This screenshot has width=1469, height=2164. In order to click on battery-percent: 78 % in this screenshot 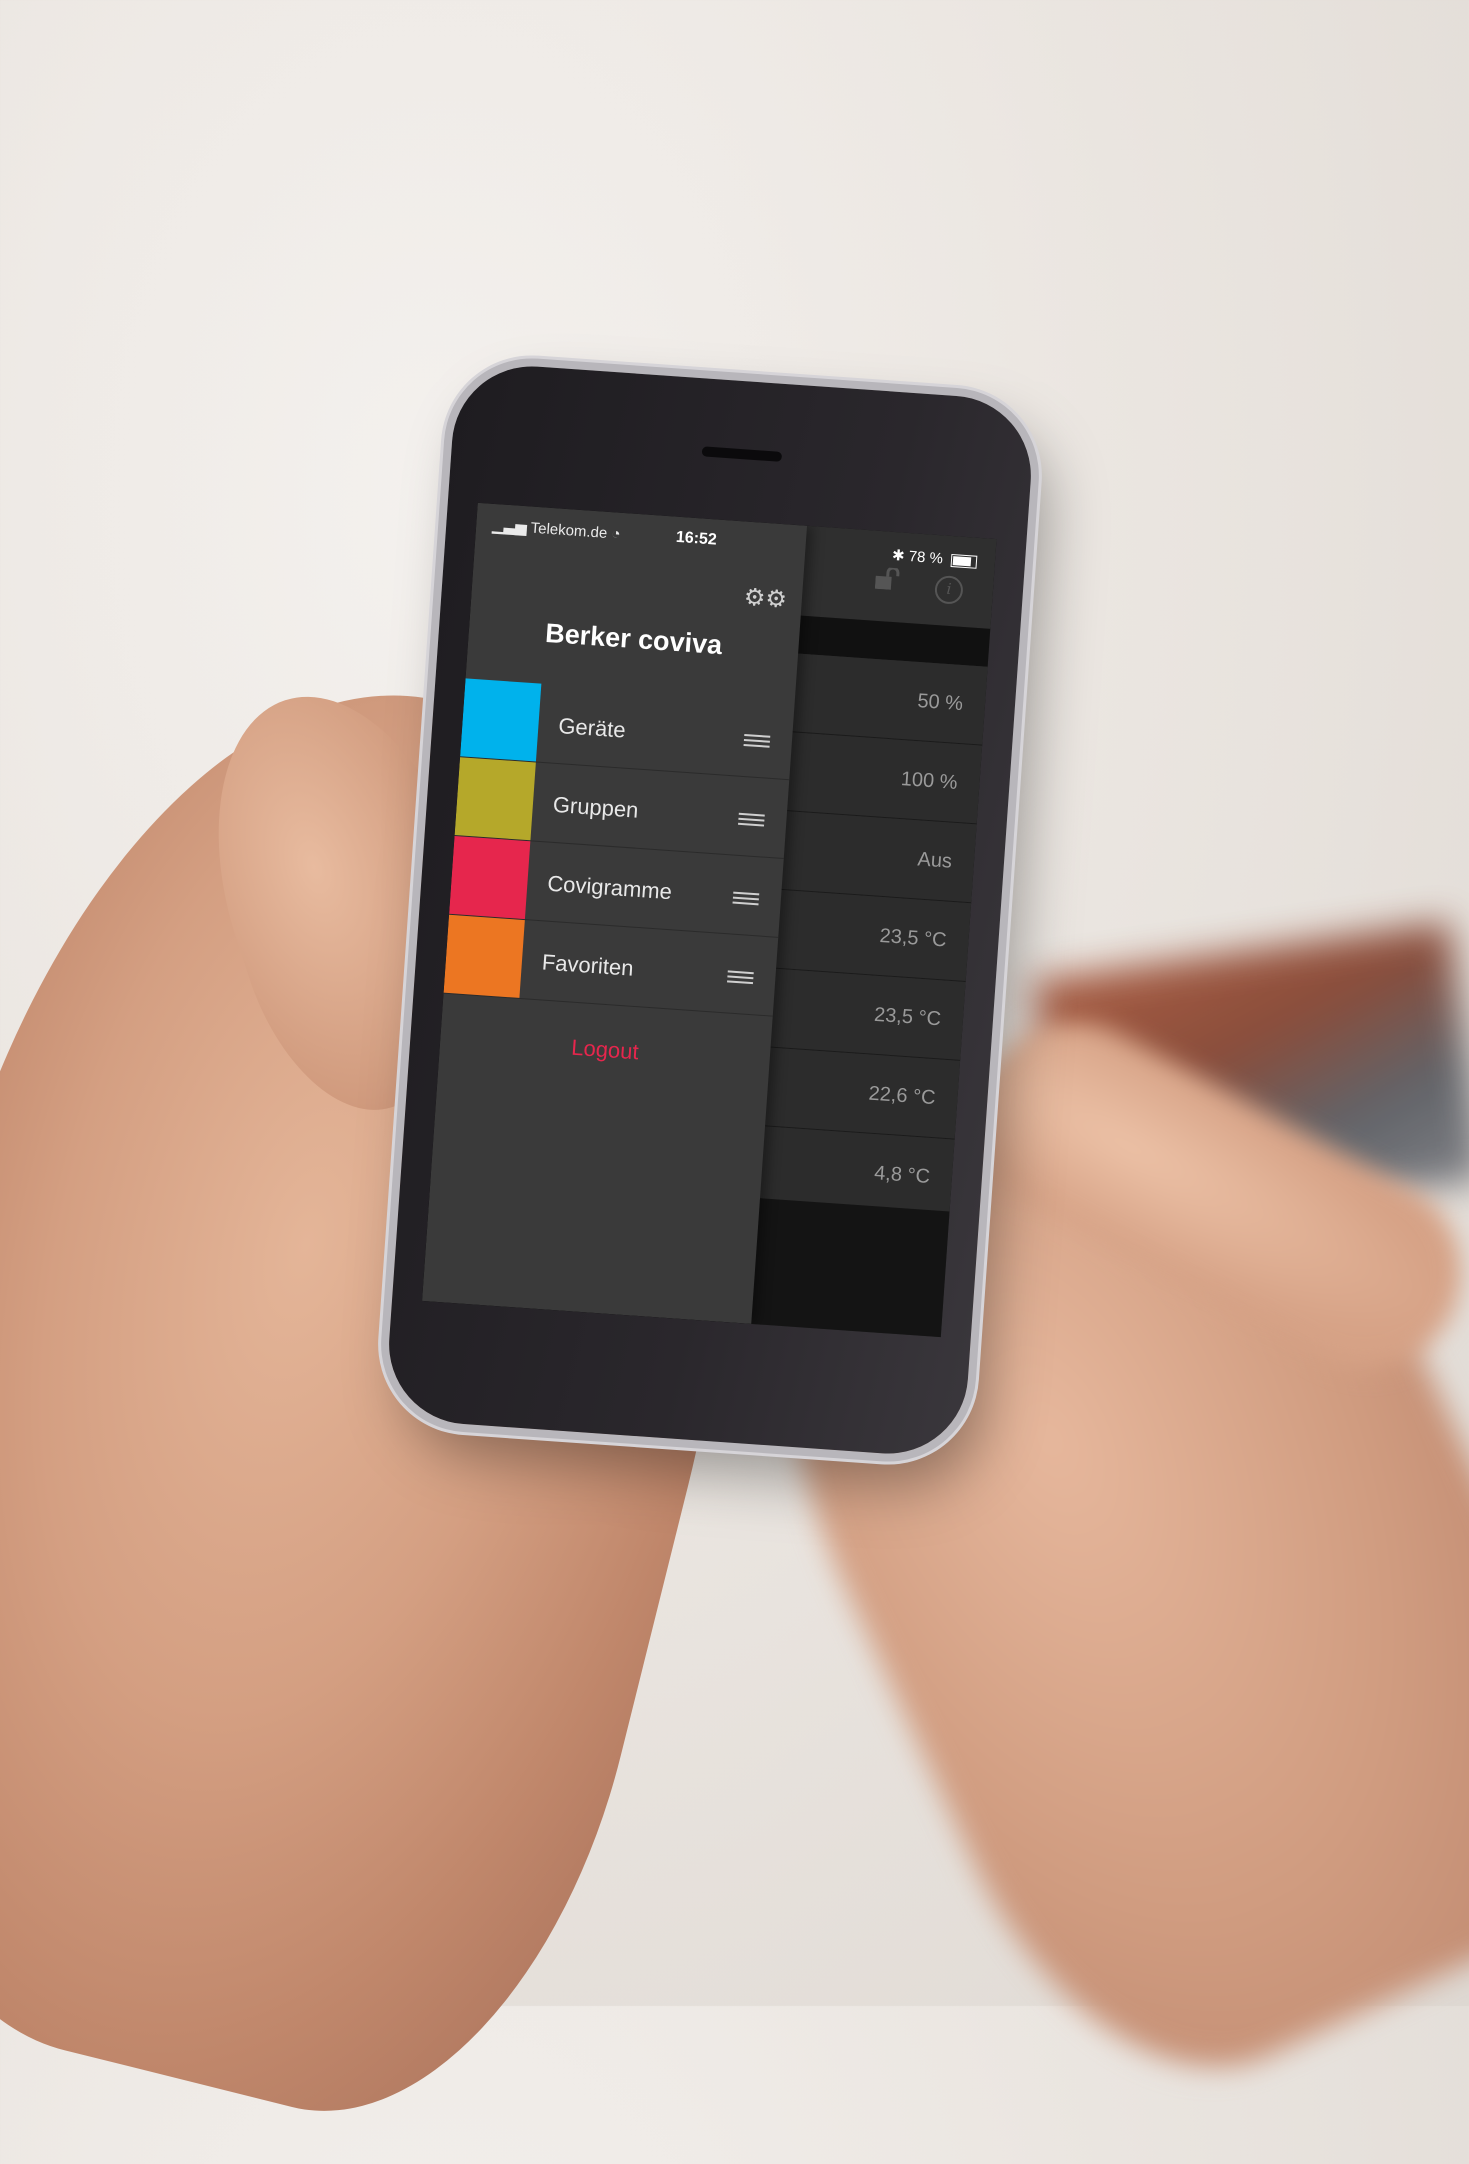, I will do `click(926, 558)`.